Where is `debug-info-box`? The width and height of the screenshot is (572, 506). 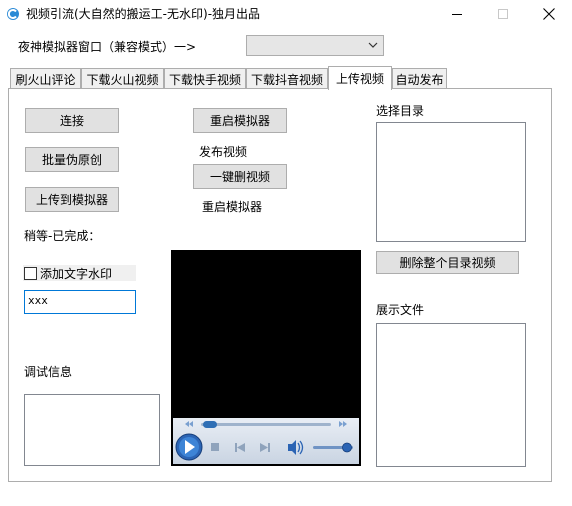 debug-info-box is located at coordinates (92, 430).